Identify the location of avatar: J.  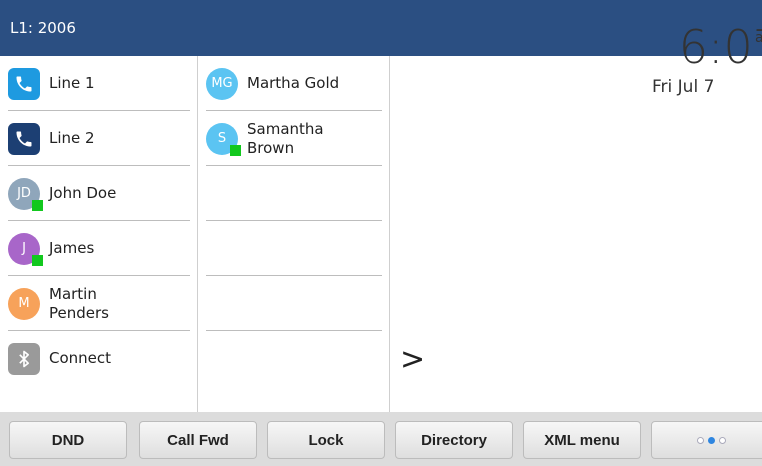
(25, 249).